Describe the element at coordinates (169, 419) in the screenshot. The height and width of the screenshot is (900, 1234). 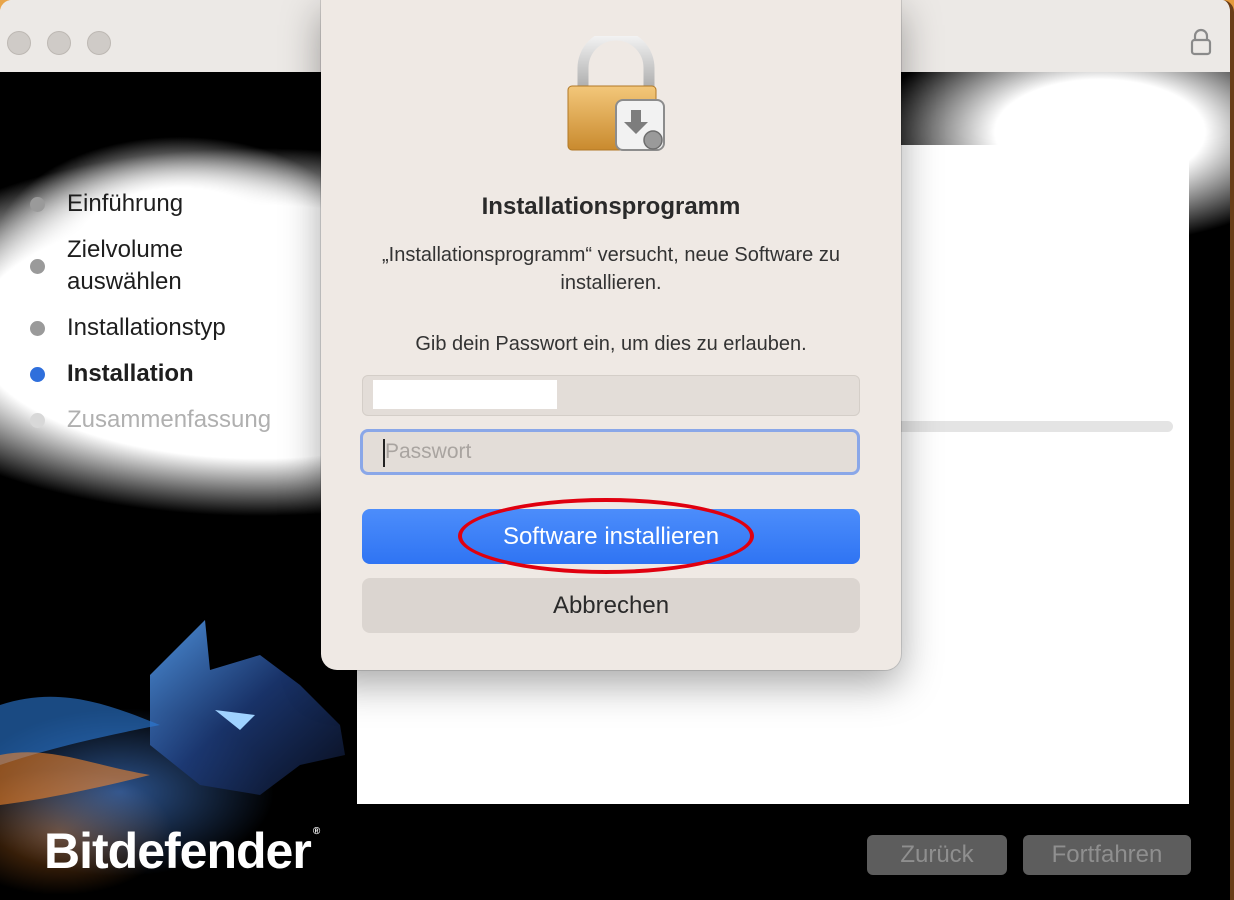
I see `step-label: Zusammenfassung` at that location.